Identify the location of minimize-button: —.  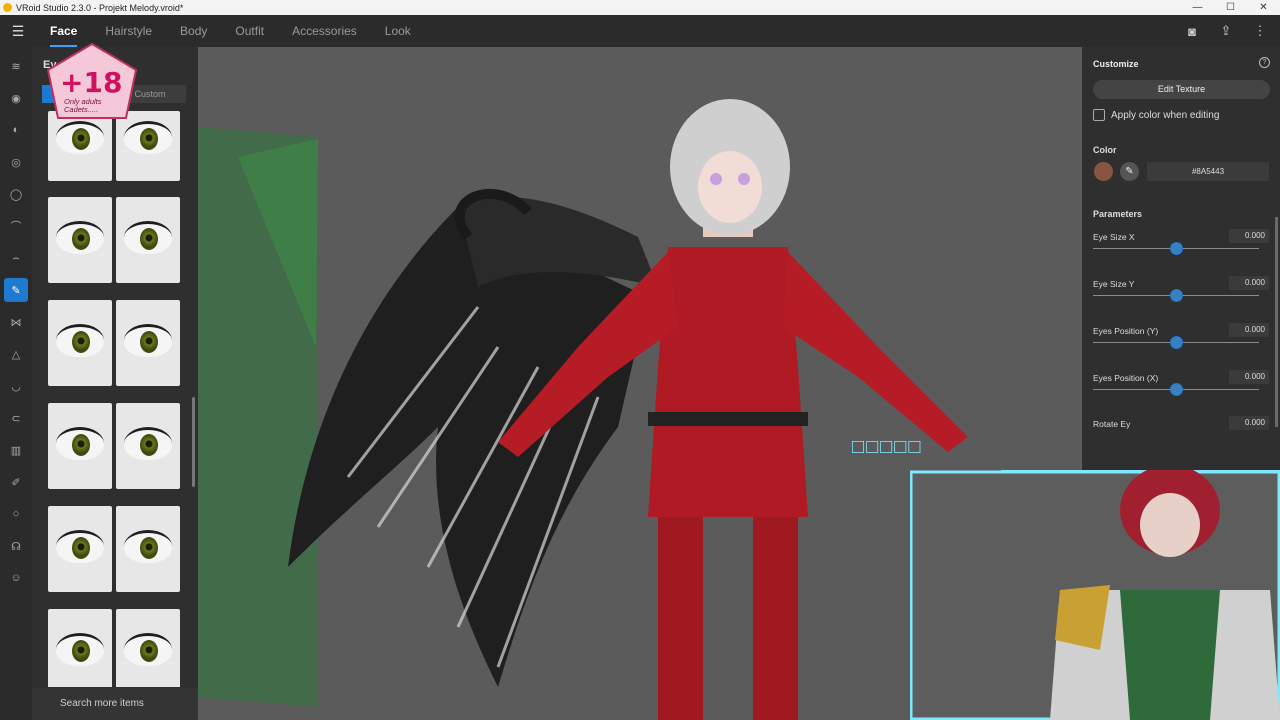
(1197, 7).